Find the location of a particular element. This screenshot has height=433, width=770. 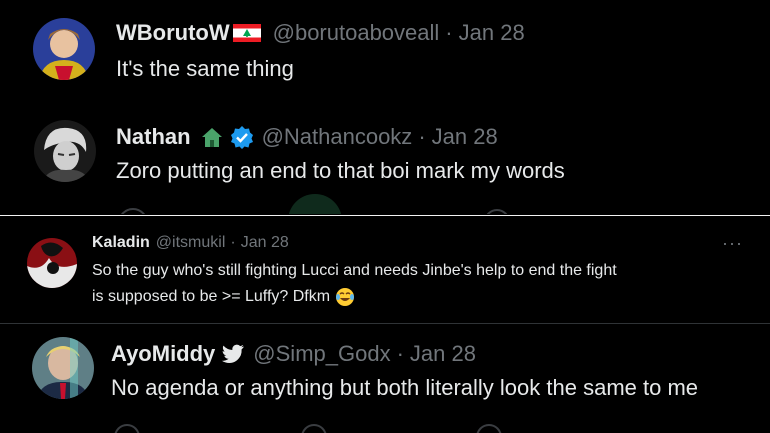

handle: @itsmukil is located at coordinates (191, 243).